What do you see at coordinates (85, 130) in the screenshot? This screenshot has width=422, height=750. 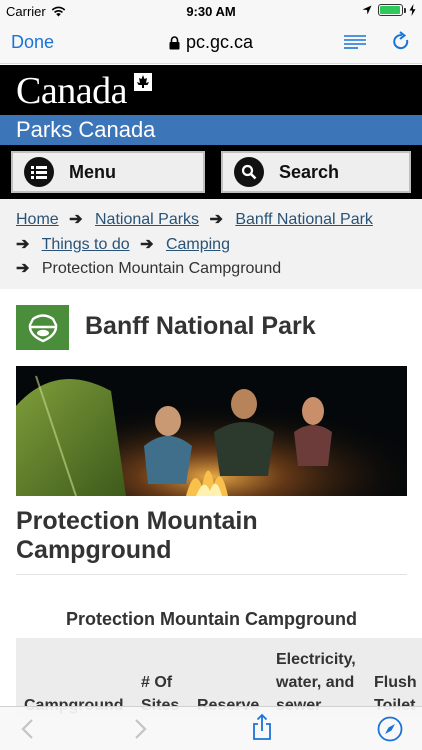 I see `site-title: Parks Canada` at bounding box center [85, 130].